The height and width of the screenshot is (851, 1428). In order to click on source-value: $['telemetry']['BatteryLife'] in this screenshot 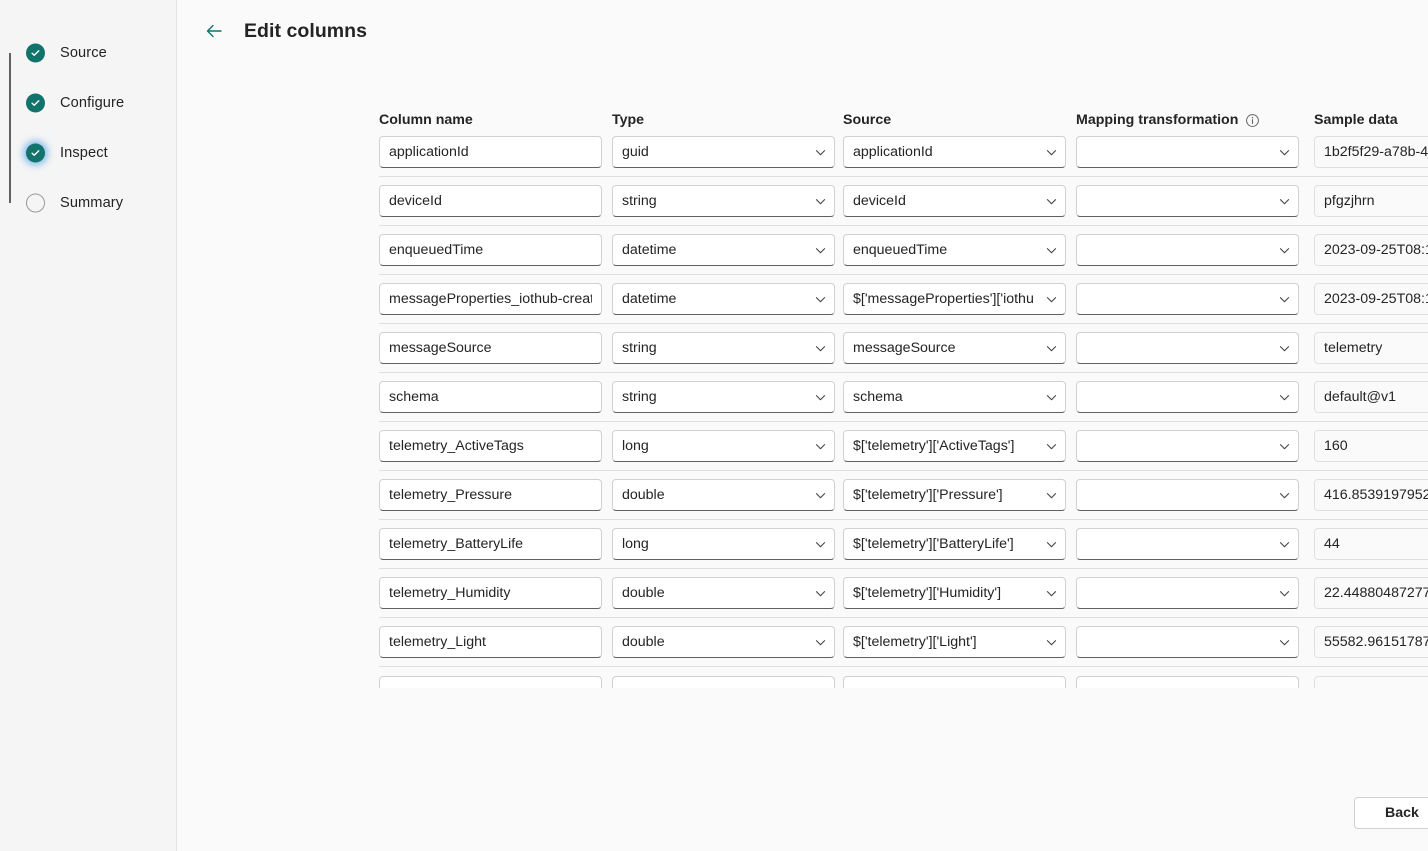, I will do `click(933, 544)`.